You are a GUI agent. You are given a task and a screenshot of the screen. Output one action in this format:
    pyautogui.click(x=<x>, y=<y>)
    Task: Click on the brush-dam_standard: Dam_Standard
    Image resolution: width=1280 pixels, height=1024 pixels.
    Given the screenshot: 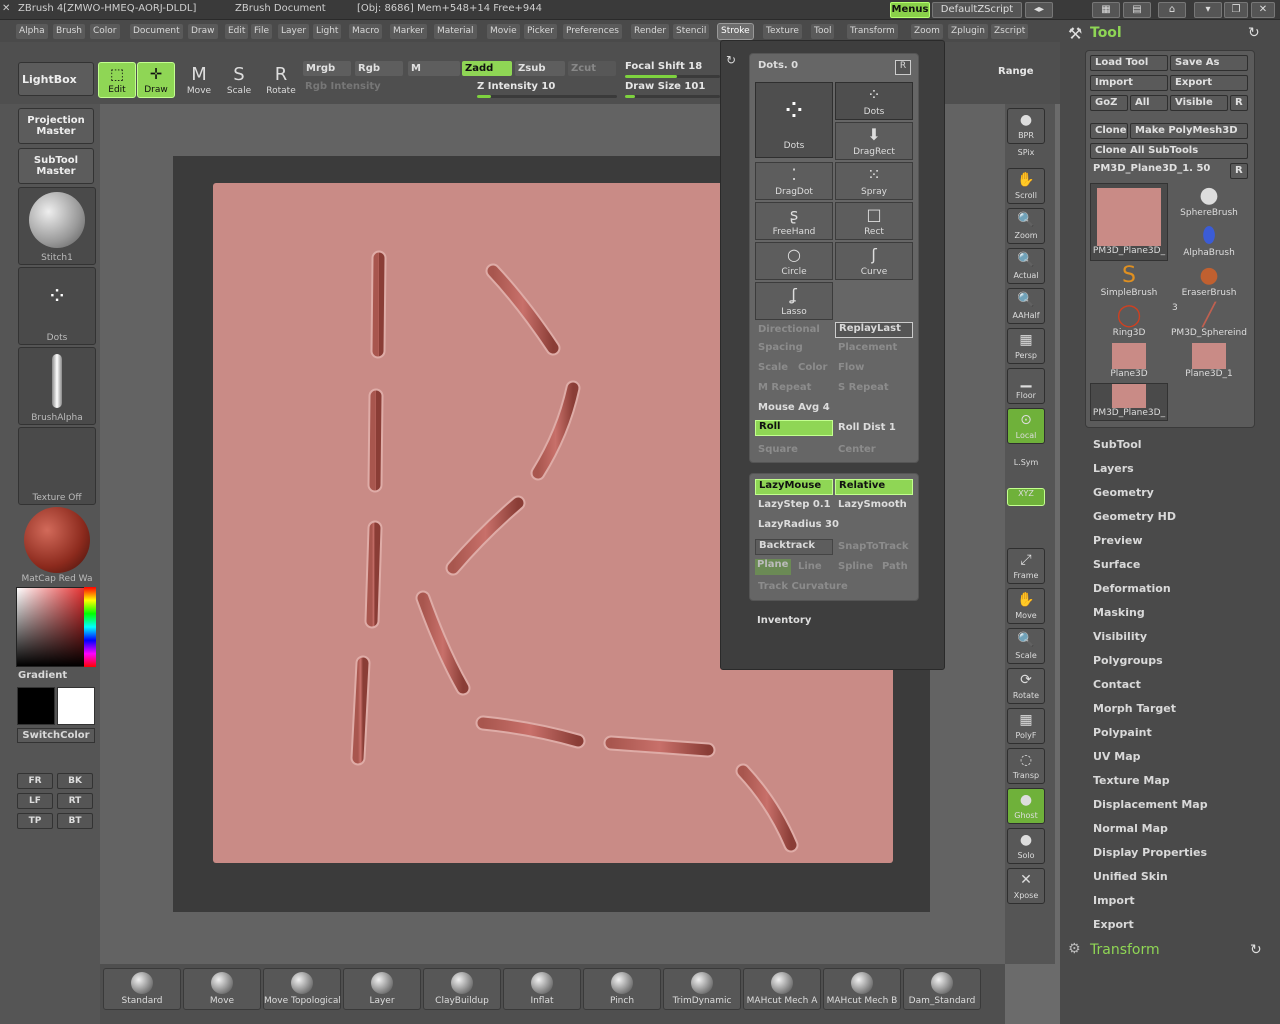 What is the action you would take?
    pyautogui.click(x=942, y=989)
    